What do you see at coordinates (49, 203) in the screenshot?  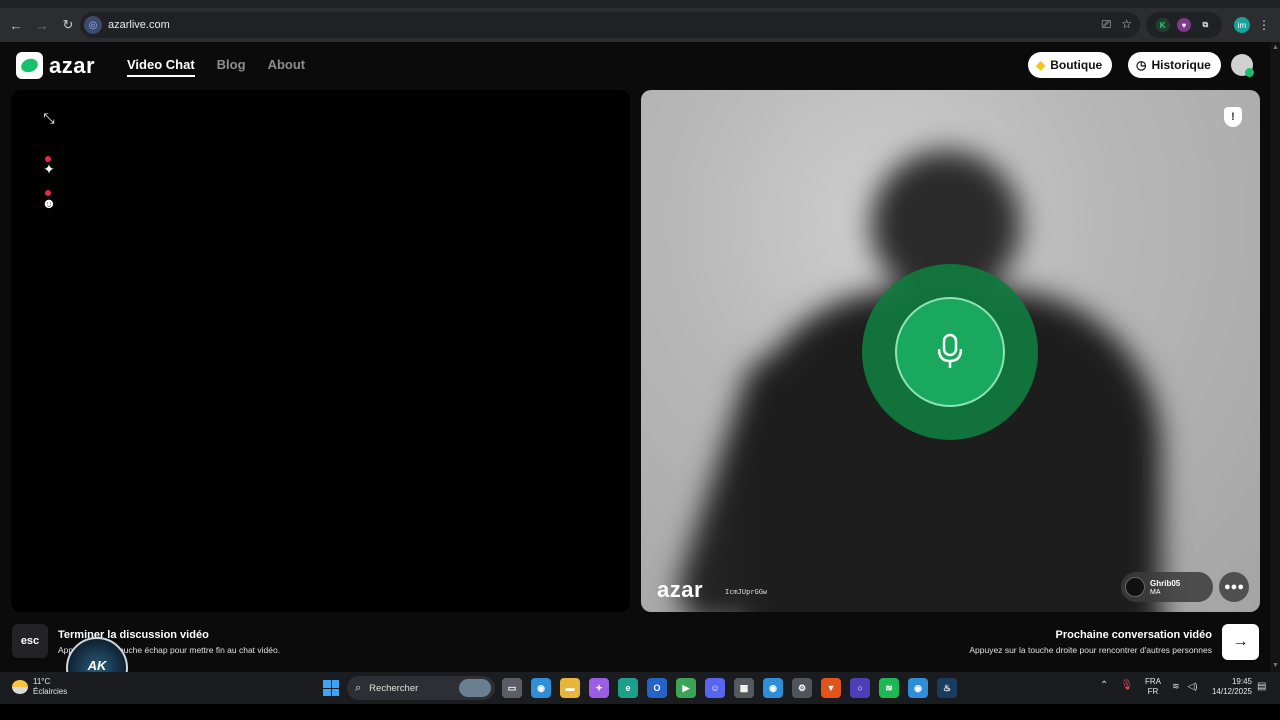 I see `sticker-face-icon: ☻` at bounding box center [49, 203].